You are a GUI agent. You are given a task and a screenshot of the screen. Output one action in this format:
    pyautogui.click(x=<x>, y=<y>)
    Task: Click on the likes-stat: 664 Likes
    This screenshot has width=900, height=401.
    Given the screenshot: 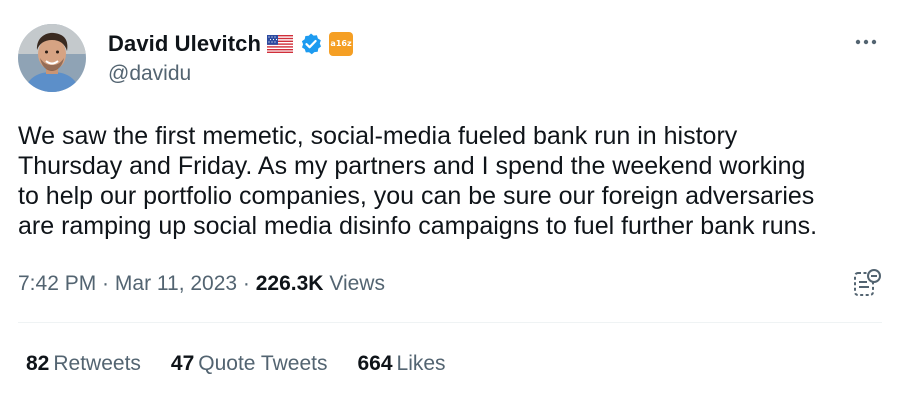 What is the action you would take?
    pyautogui.click(x=401, y=364)
    